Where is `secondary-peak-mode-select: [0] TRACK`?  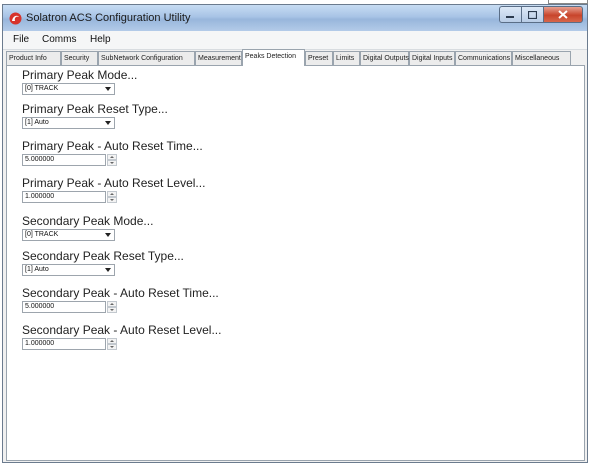 secondary-peak-mode-select: [0] TRACK is located at coordinates (68, 235).